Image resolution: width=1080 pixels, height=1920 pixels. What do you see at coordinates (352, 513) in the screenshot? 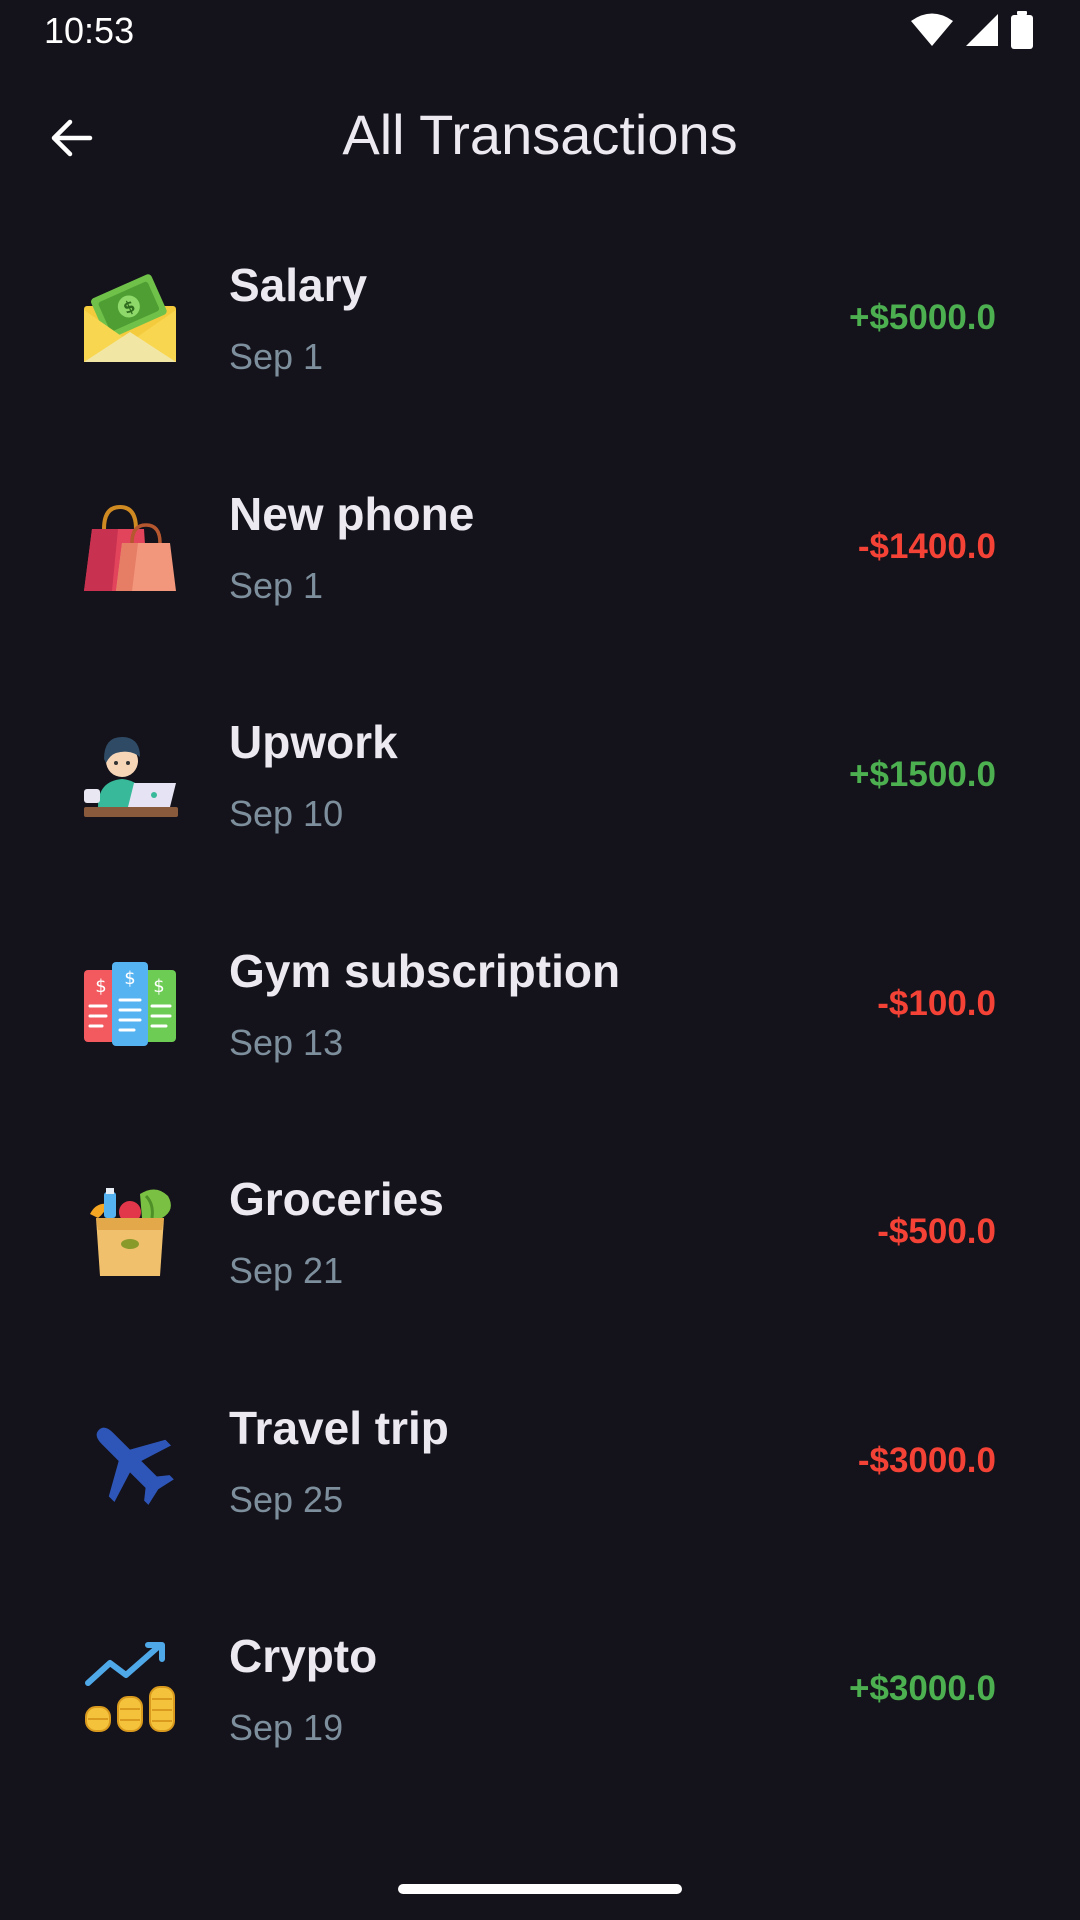
I see `transaction-name: New phone` at bounding box center [352, 513].